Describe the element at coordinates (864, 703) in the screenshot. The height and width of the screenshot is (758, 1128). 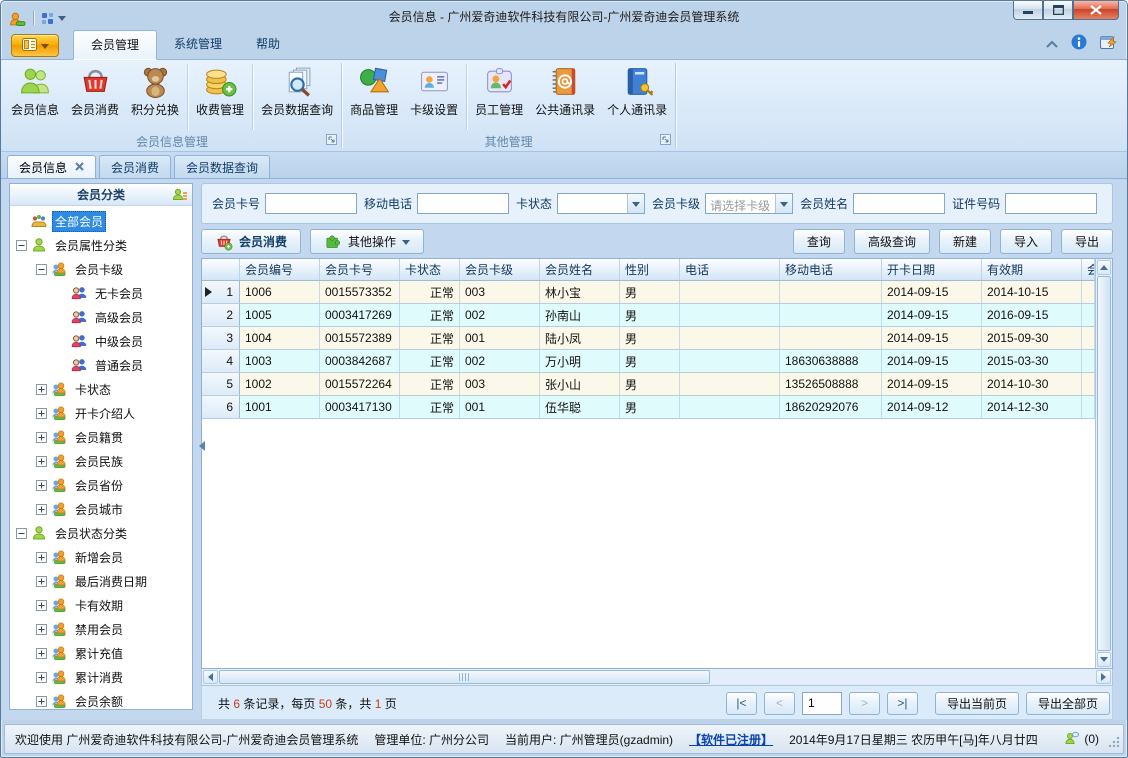
I see `next-page-button: >` at that location.